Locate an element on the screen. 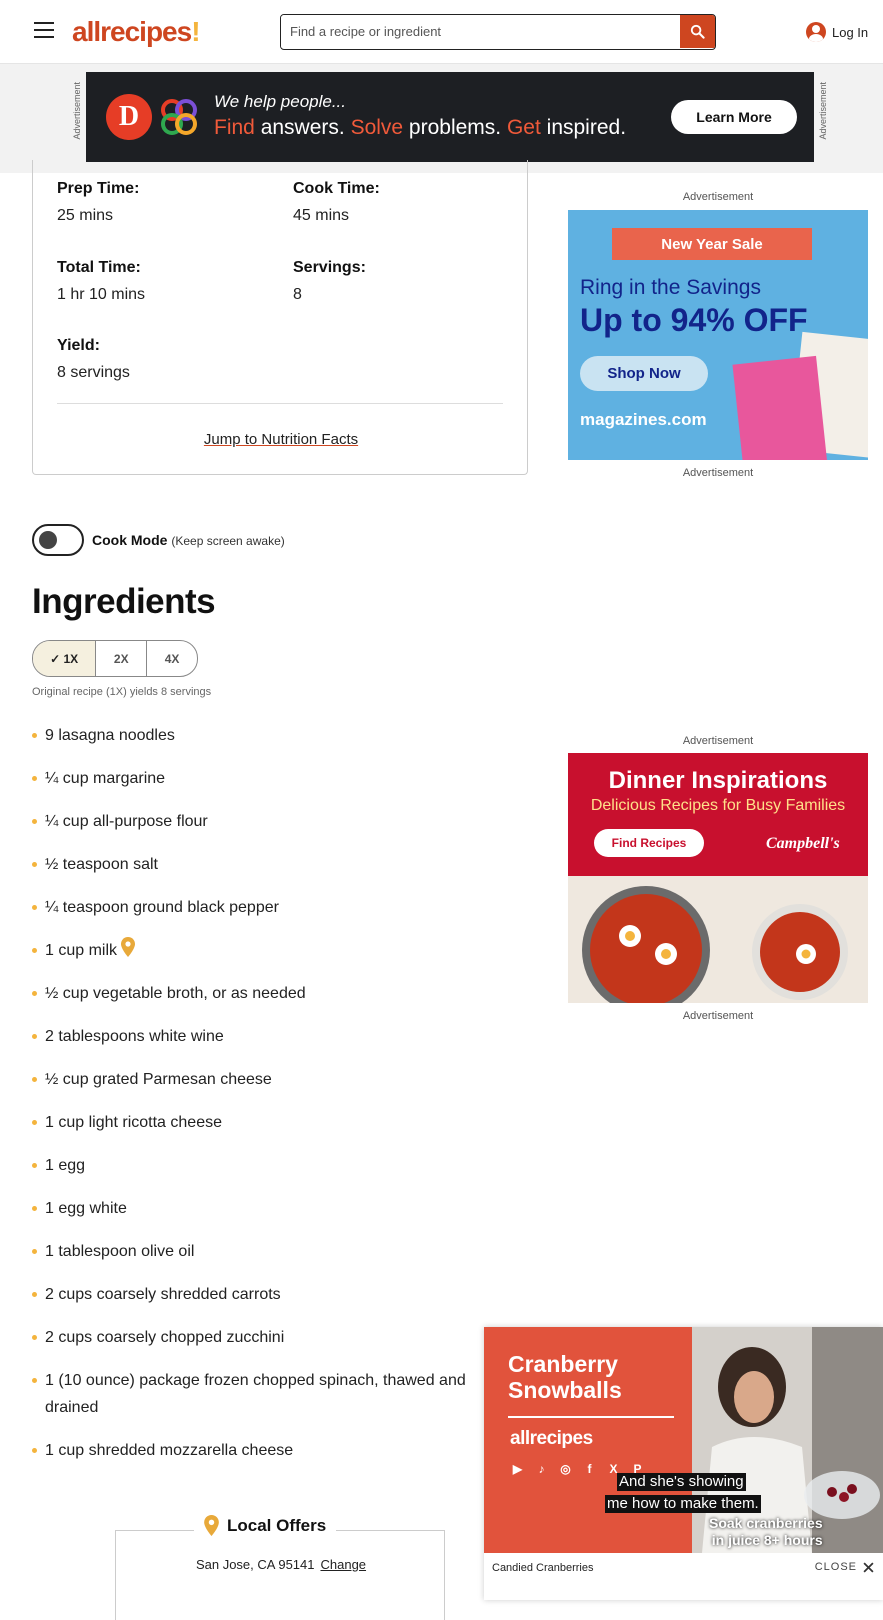 This screenshot has width=883, height=1620. login-label: Log In is located at coordinates (850, 32).